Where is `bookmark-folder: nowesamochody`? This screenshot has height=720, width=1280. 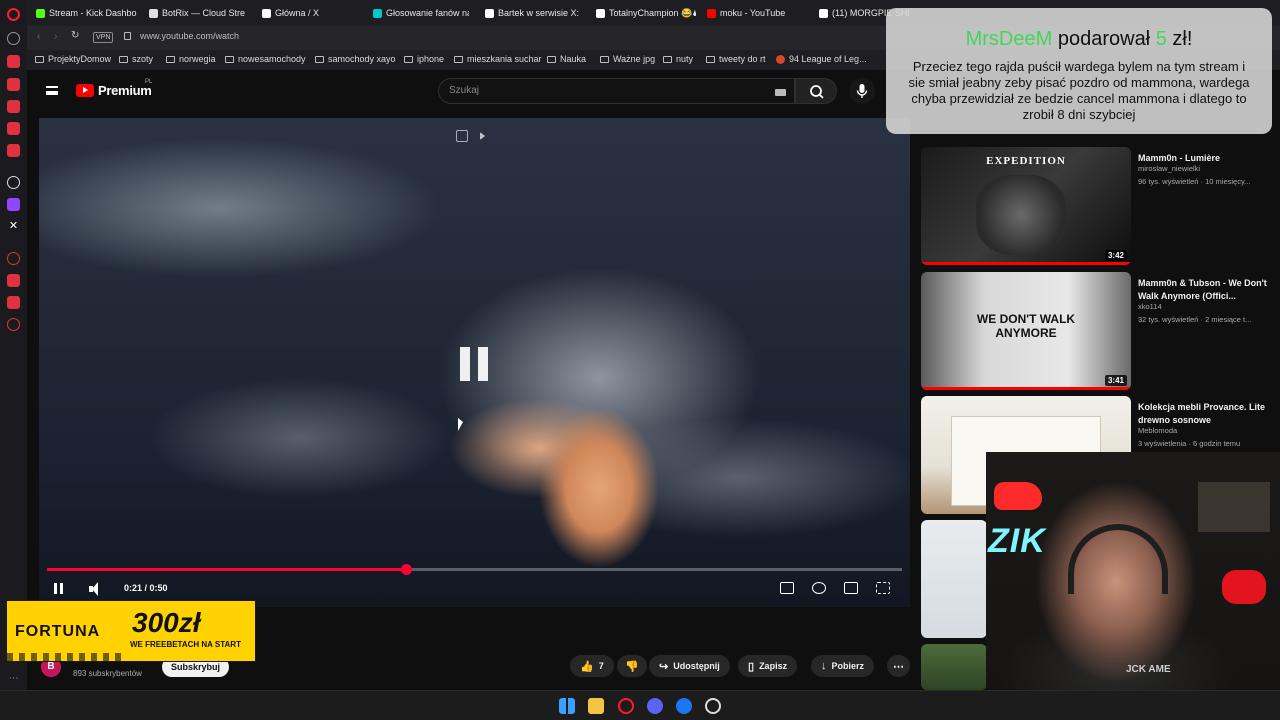
bookmark-folder: nowesamochody is located at coordinates (265, 59).